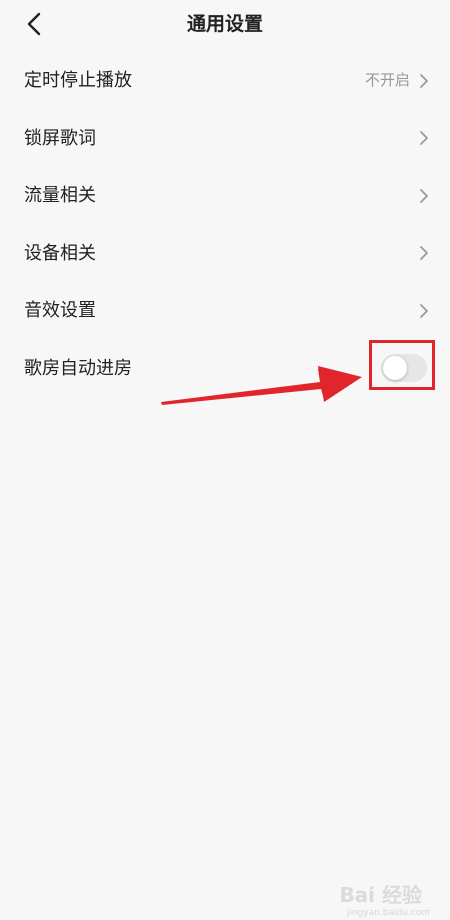 The height and width of the screenshot is (920, 450). I want to click on header-bar: 通用设置, so click(225, 24).